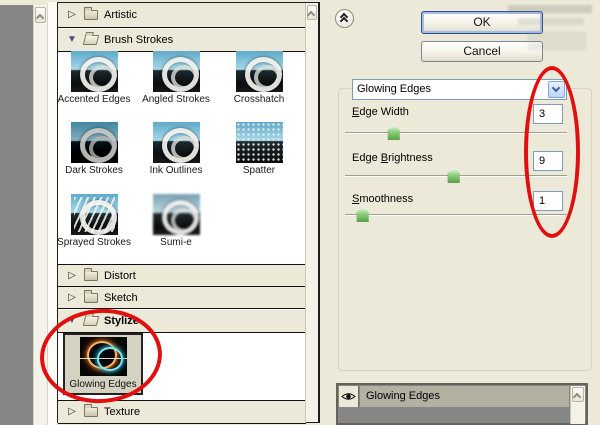  Describe the element at coordinates (548, 114) in the screenshot. I see `edge-width-value: 3` at that location.